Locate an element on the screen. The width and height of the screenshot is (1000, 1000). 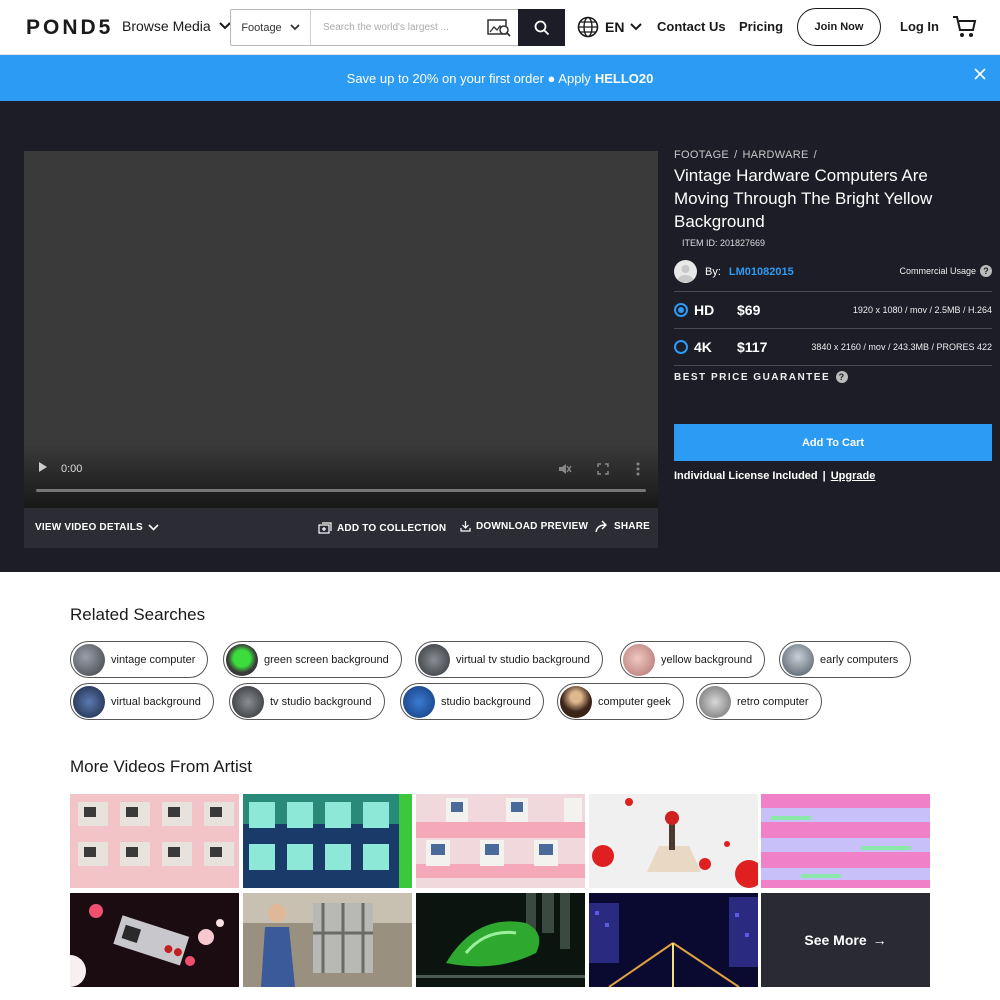
see-more-label: See More is located at coordinates (835, 940).